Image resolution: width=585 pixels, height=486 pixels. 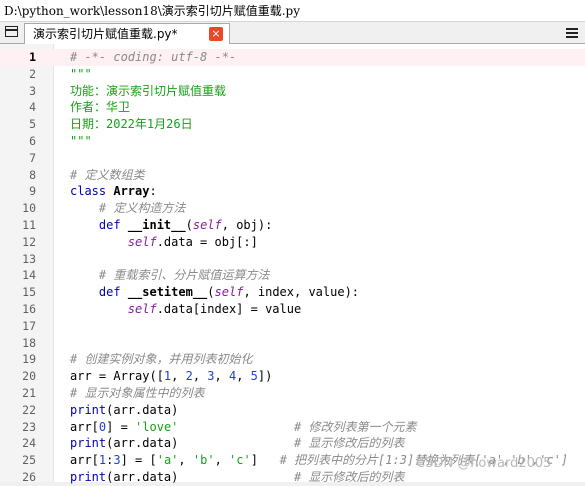 What do you see at coordinates (117, 376) in the screenshot?
I see `code-token: arr = Array([` at bounding box center [117, 376].